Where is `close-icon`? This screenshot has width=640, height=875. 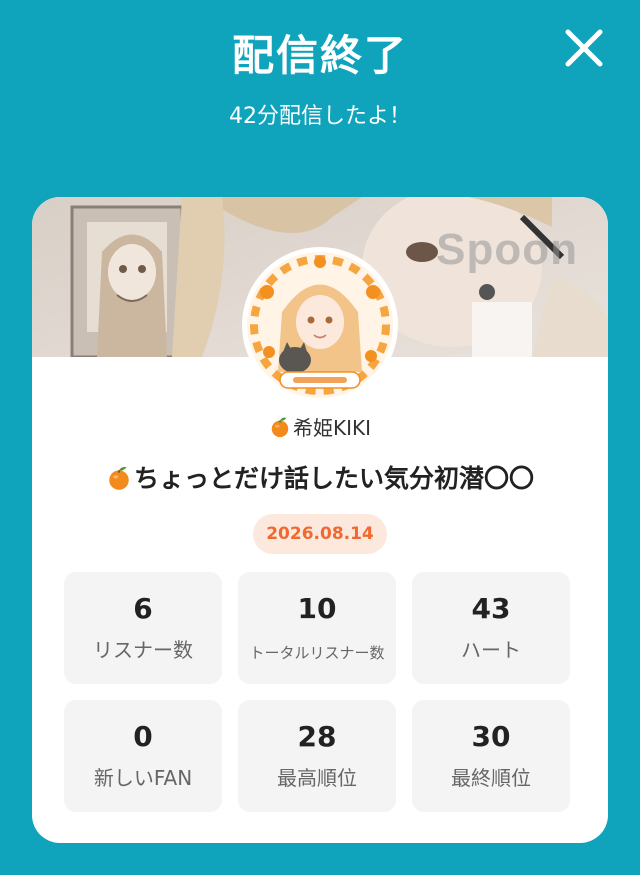
close-icon is located at coordinates (584, 48).